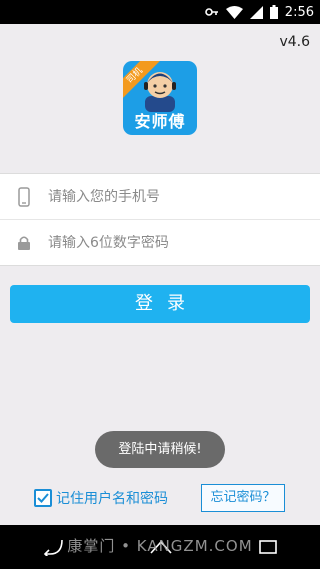 Image resolution: width=320 pixels, height=569 pixels. What do you see at coordinates (160, 304) in the screenshot?
I see `login-button: 登录` at bounding box center [160, 304].